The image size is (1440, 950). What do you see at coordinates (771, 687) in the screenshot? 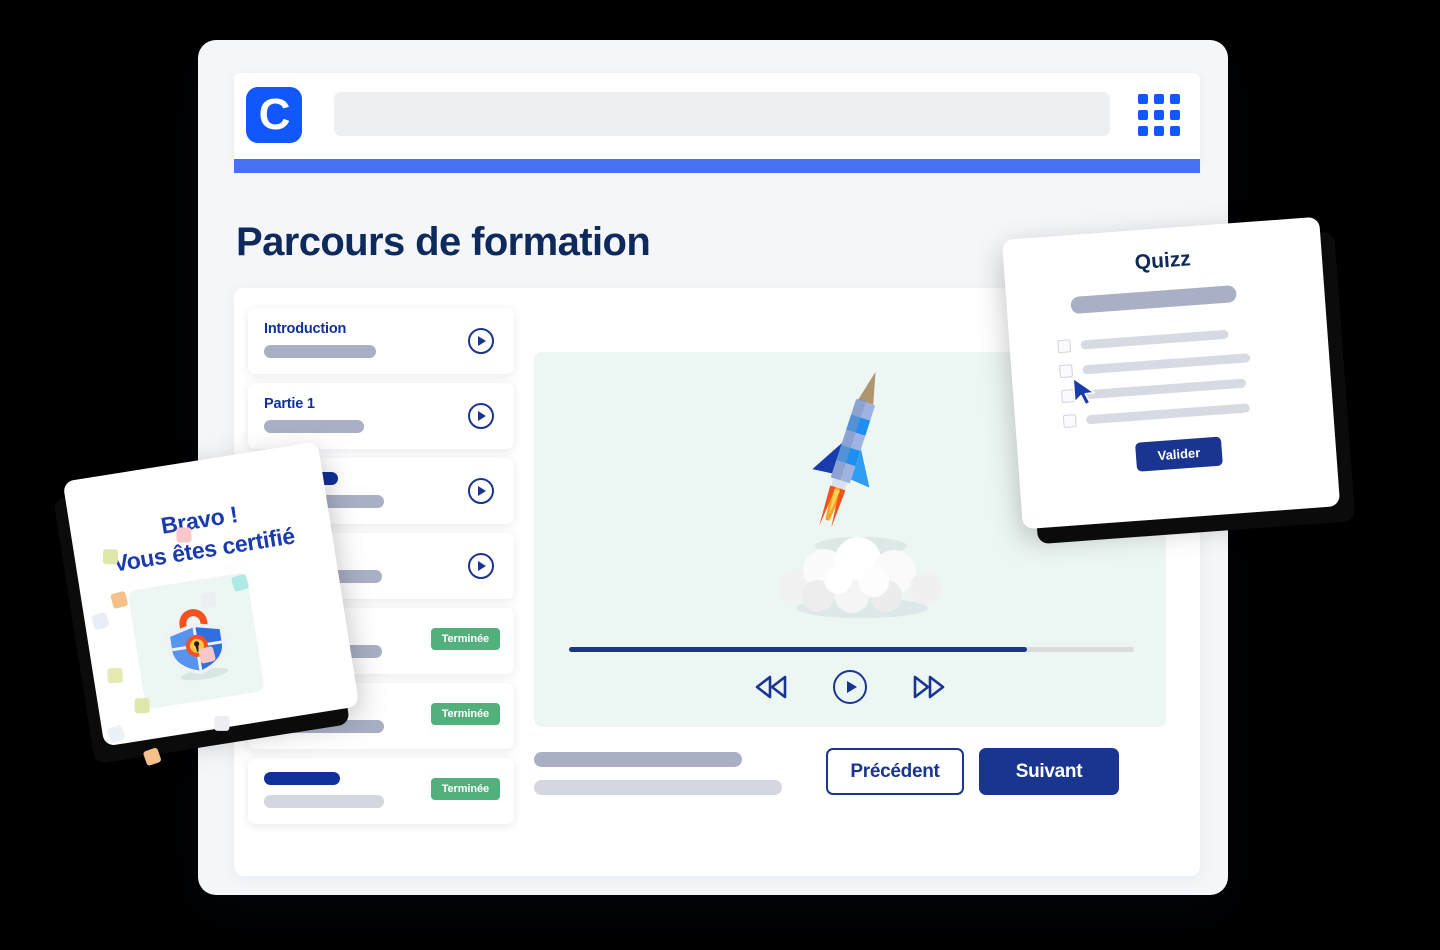
I see `rewind-icon` at bounding box center [771, 687].